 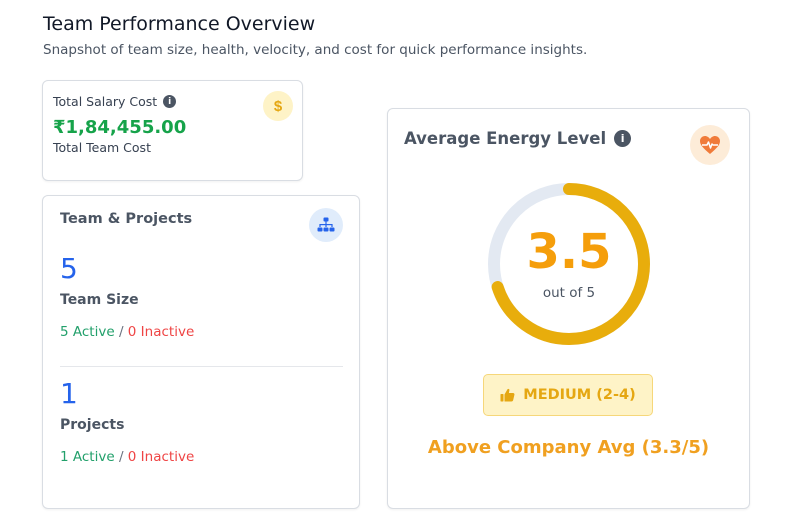 What do you see at coordinates (87, 332) in the screenshot?
I see `team-active-count: 5 Active` at bounding box center [87, 332].